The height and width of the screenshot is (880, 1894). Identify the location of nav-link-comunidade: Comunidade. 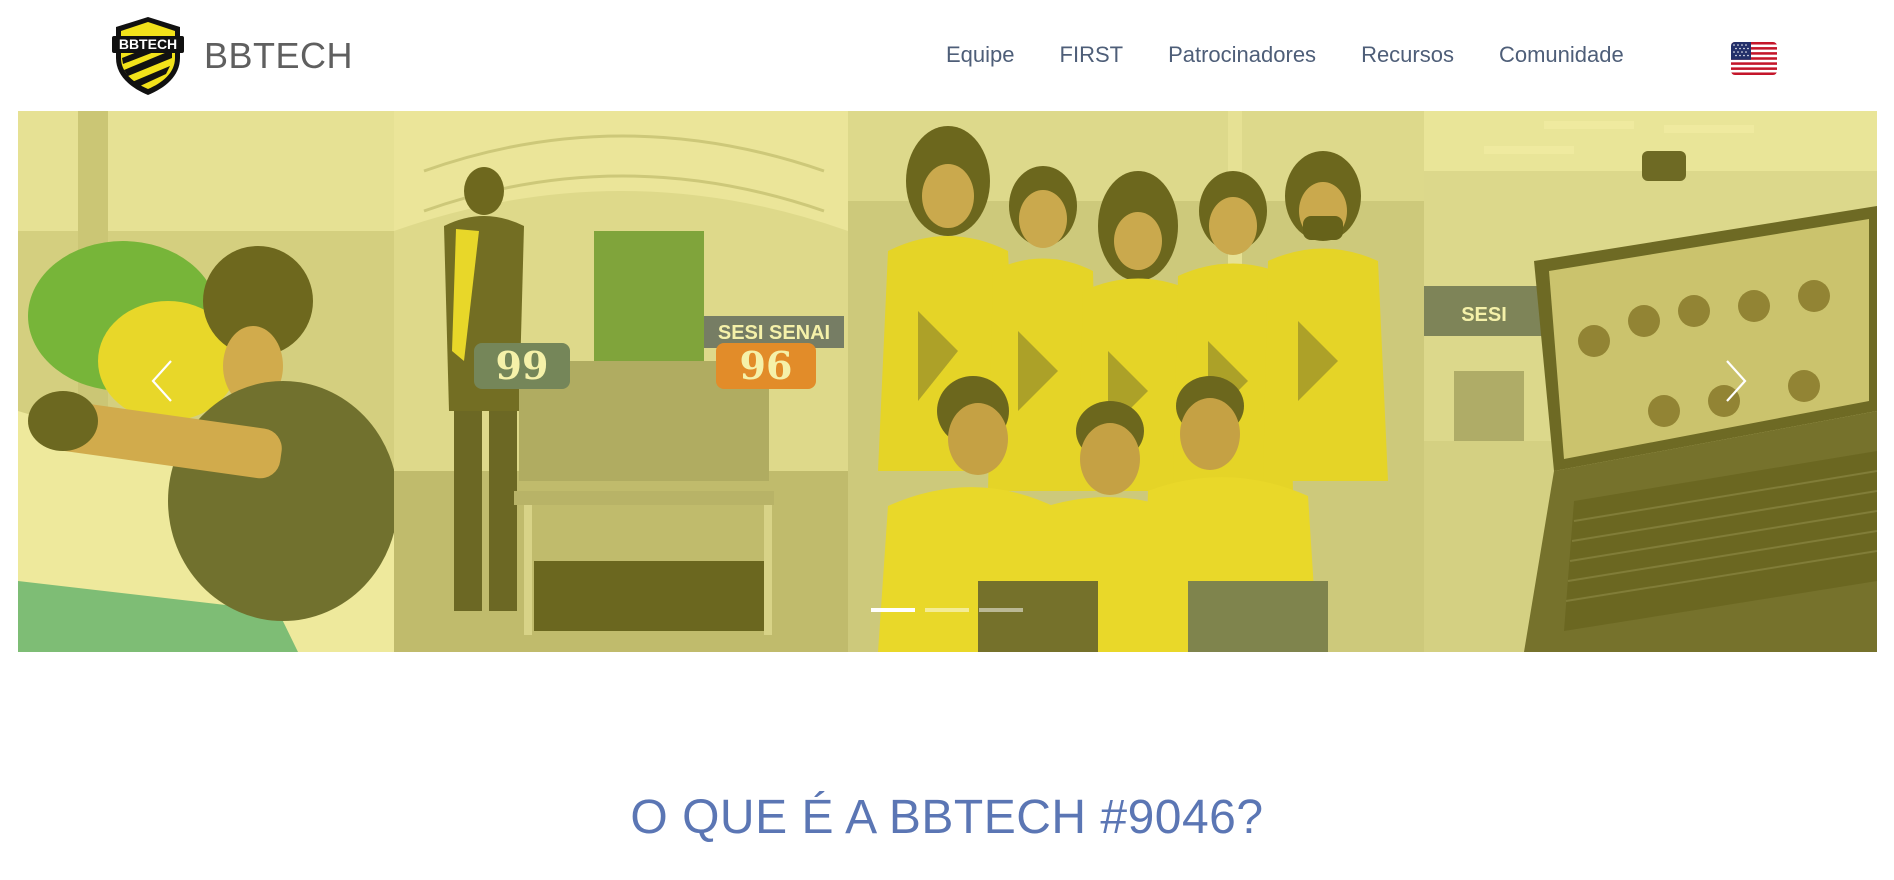
(1561, 55).